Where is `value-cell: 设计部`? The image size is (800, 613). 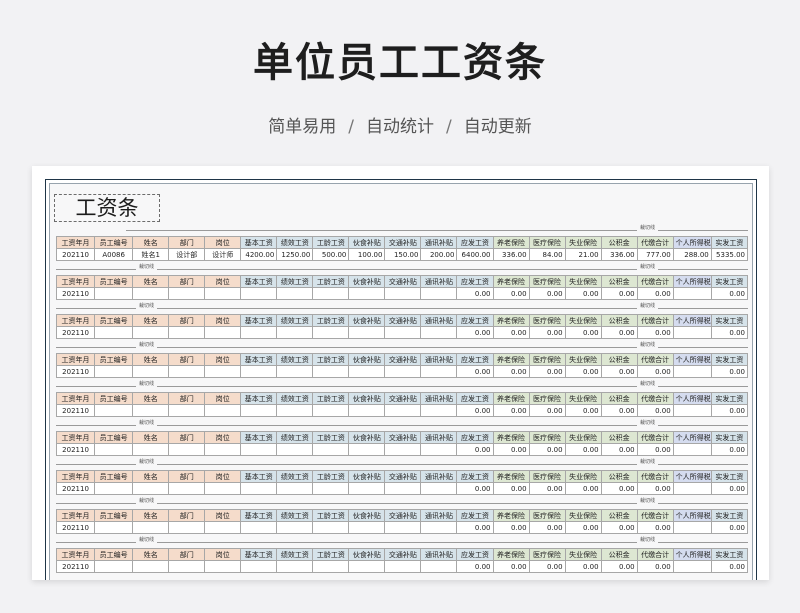 value-cell: 设计部 is located at coordinates (187, 254).